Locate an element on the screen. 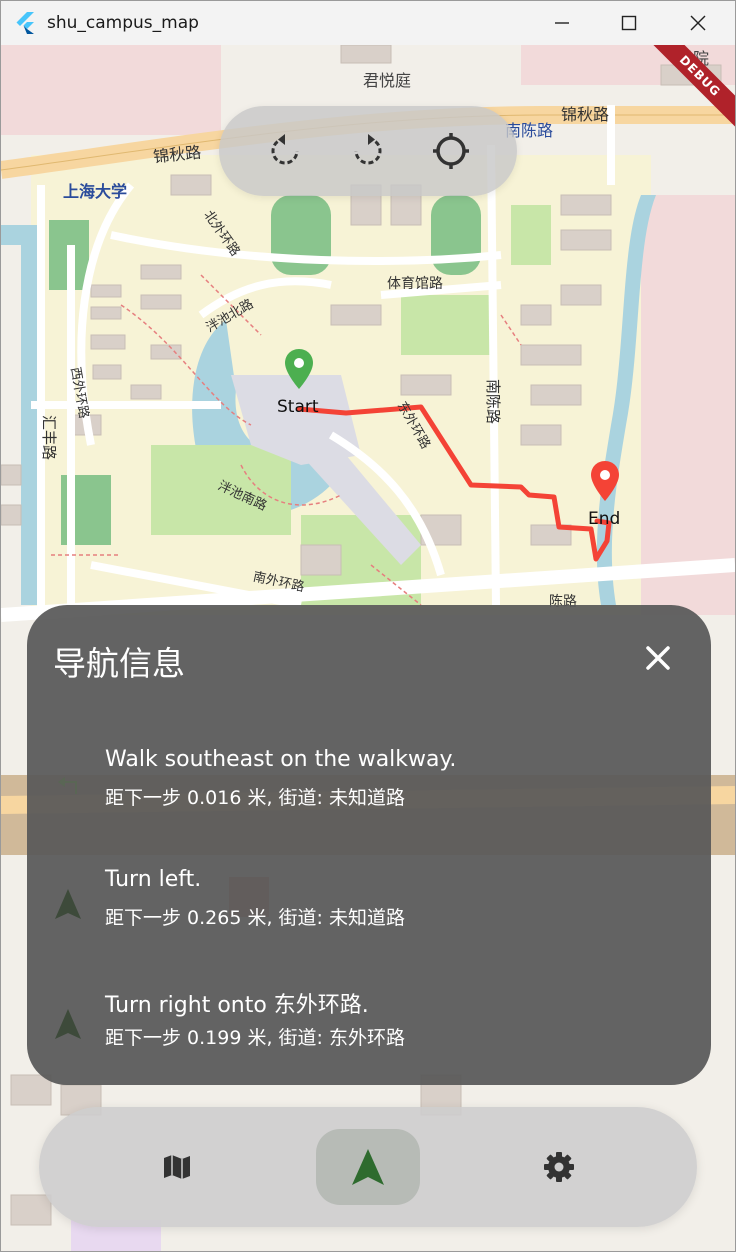 The image size is (736, 1252). nav-item-settings is located at coordinates (559, 1167).